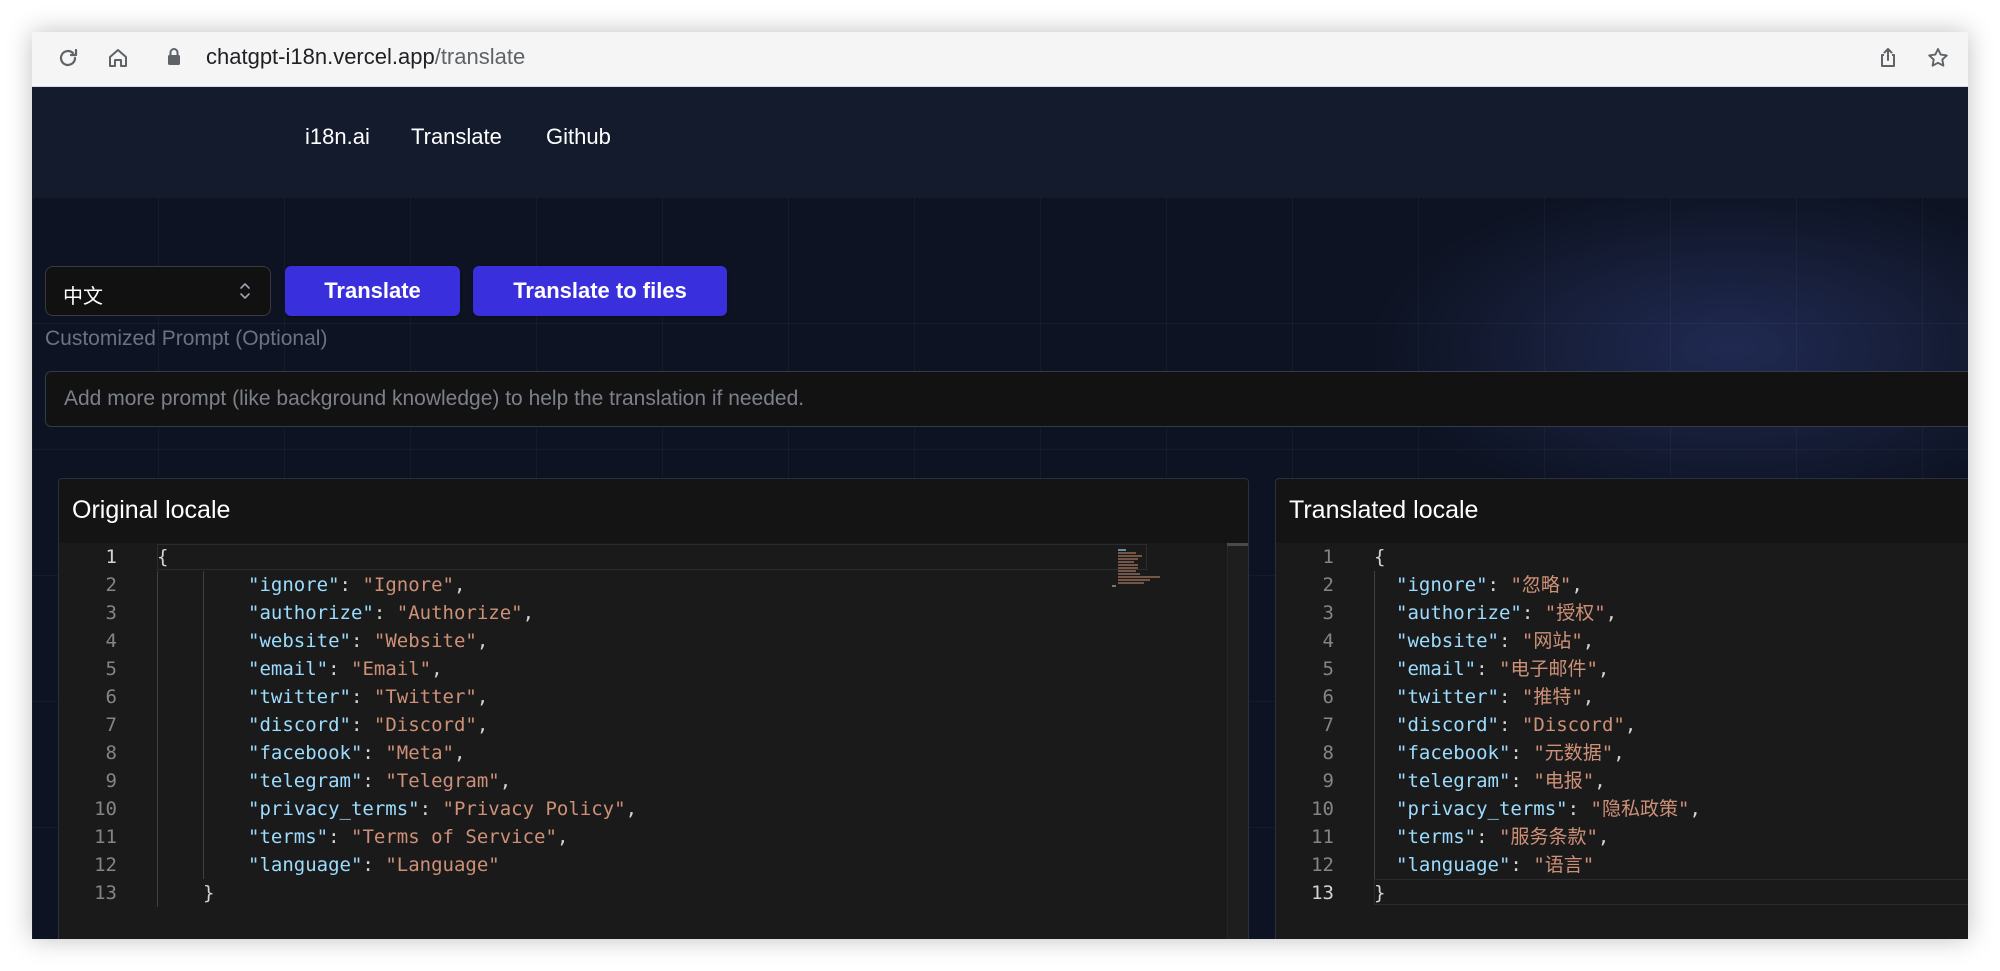  I want to click on json-value: 服务条款, so click(1548, 837).